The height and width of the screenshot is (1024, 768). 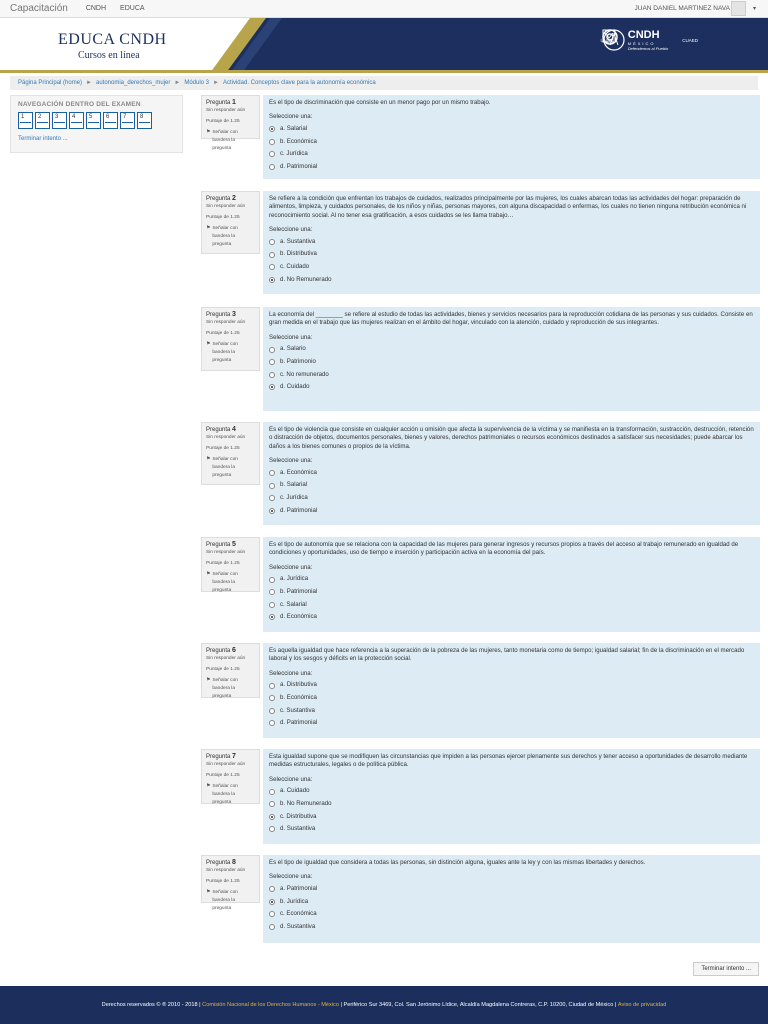 What do you see at coordinates (511, 901) in the screenshot?
I see `answer-option: b. Jurídica` at bounding box center [511, 901].